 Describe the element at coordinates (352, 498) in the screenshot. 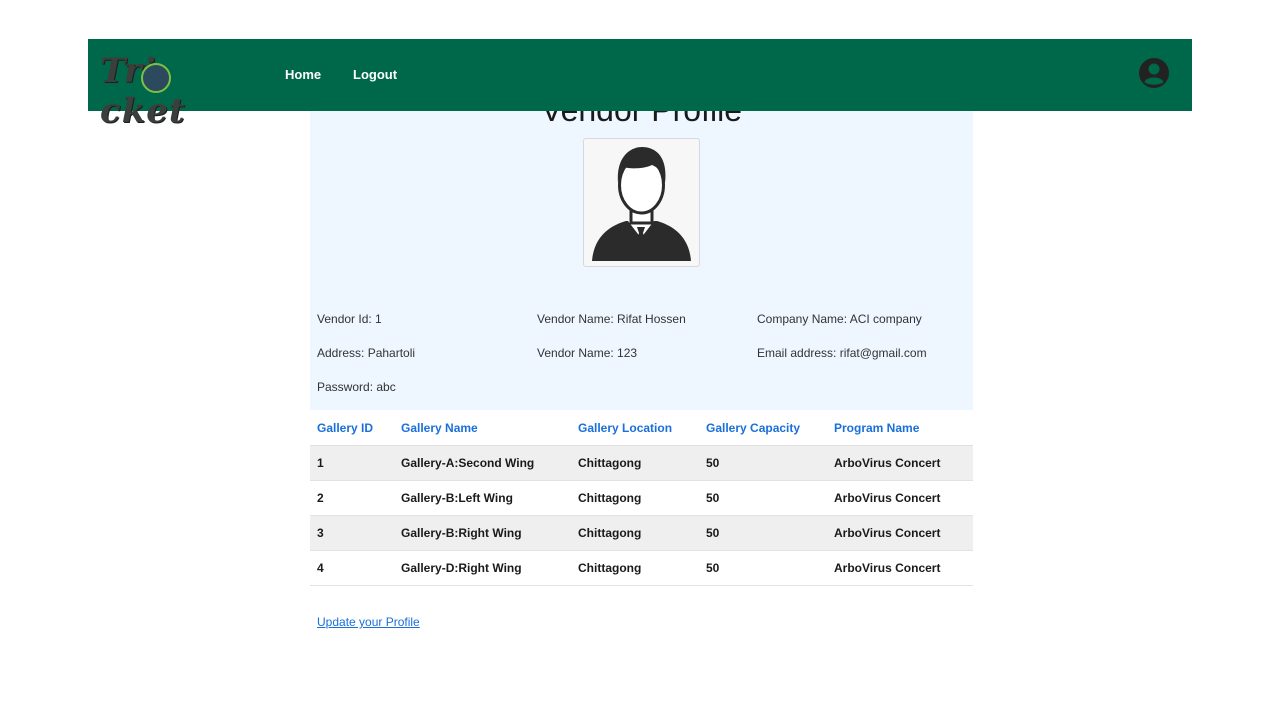

I see `cell-gallery-id: 2` at that location.